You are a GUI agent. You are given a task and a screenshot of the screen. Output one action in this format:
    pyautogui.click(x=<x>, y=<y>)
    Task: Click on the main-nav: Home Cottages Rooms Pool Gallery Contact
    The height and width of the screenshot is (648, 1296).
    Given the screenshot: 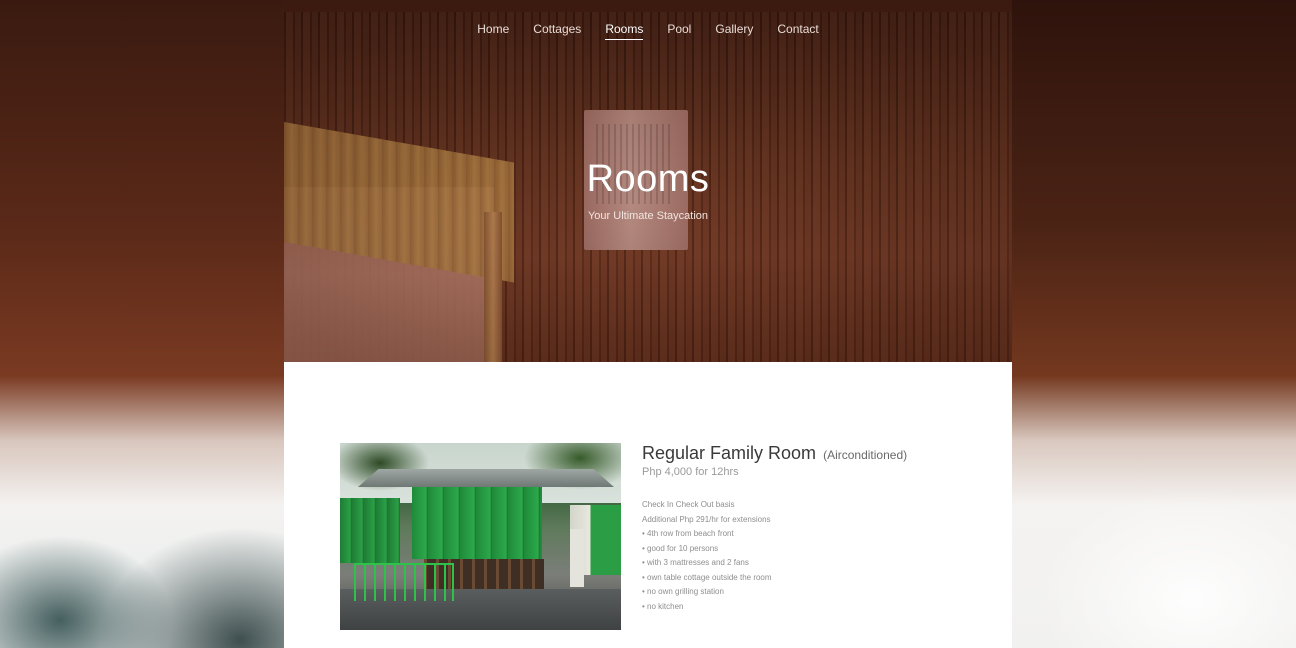 What is the action you would take?
    pyautogui.click(x=648, y=29)
    